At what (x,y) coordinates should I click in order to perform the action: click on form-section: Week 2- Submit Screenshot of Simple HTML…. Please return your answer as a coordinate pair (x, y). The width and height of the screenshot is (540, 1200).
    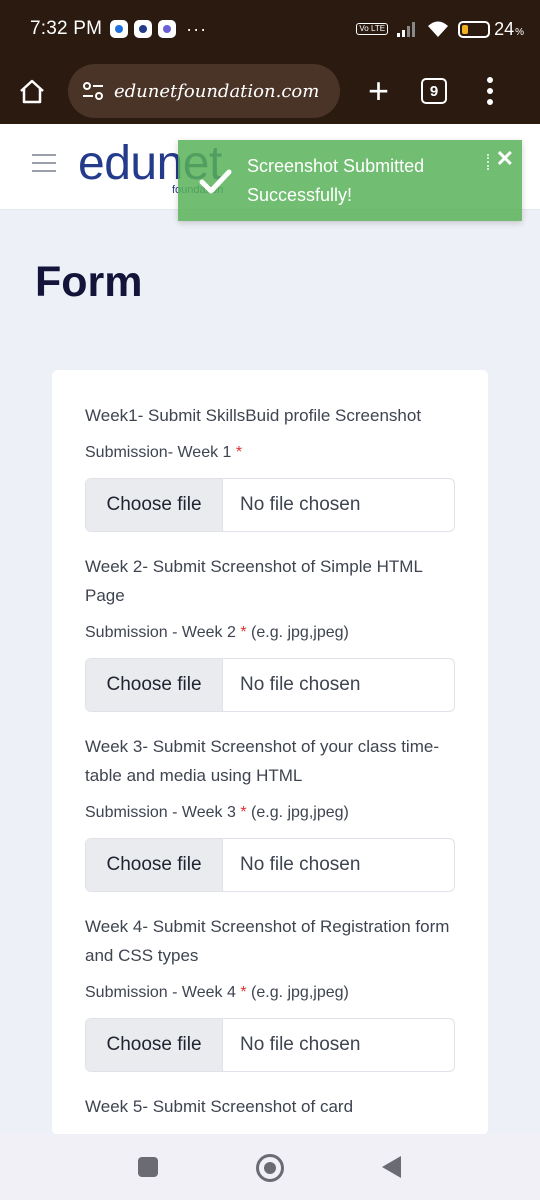
    Looking at the image, I should click on (270, 632).